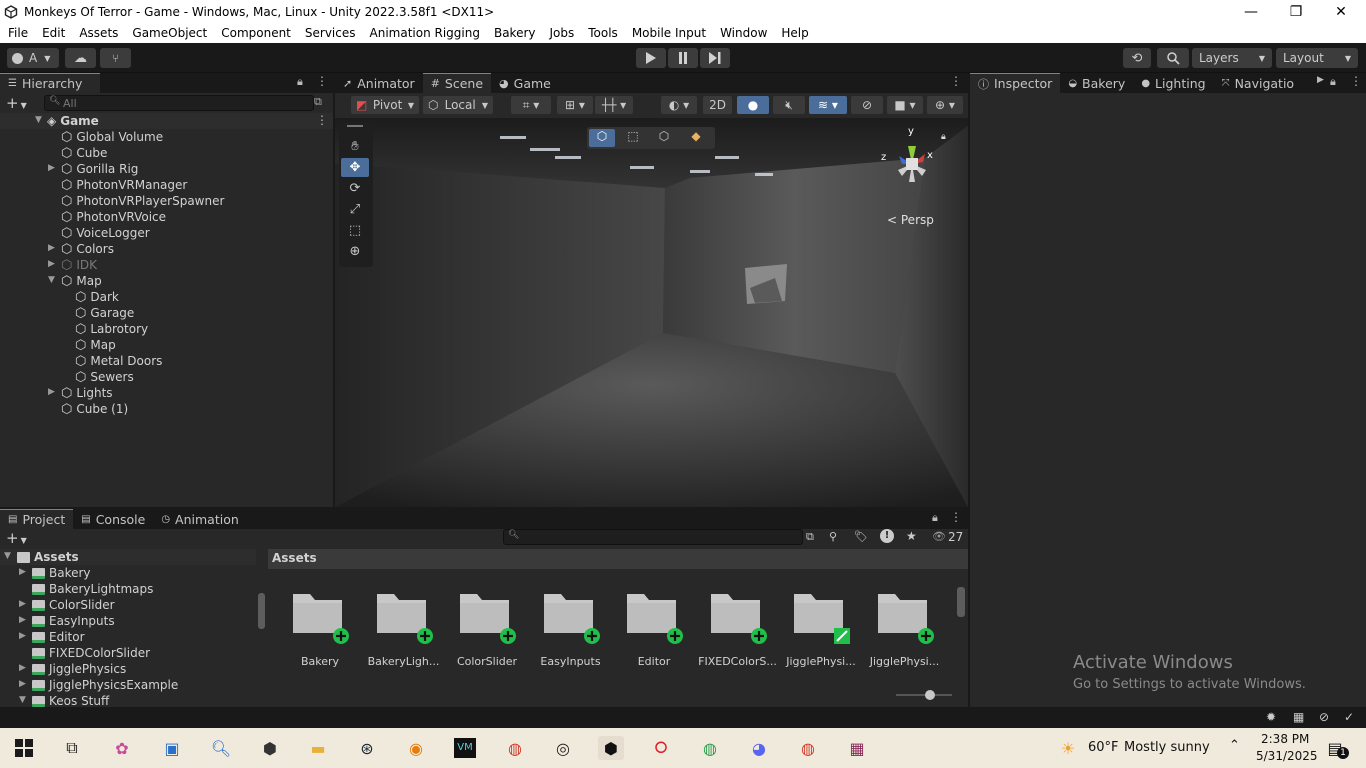 The height and width of the screenshot is (768, 1366). I want to click on shading-mode-dropdown: ◐ ▾, so click(679, 105).